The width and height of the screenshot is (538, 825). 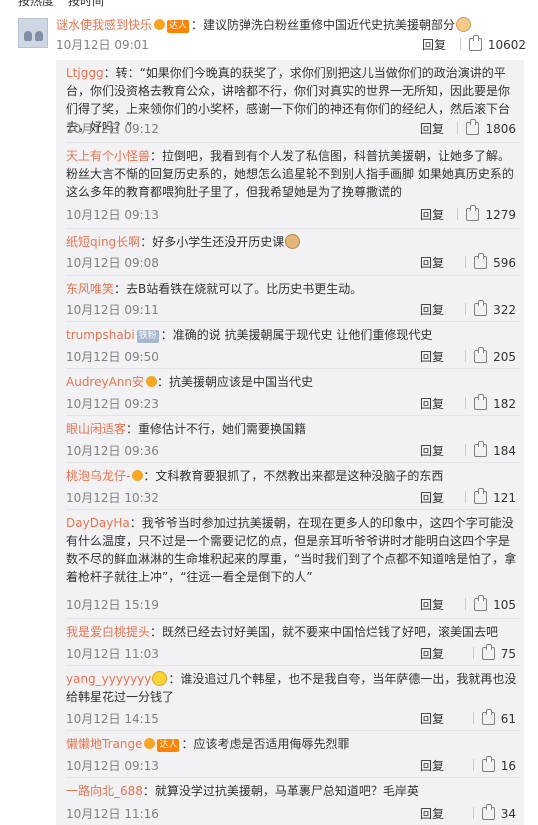 I want to click on reply-username: DayDayHa, so click(x=98, y=523).